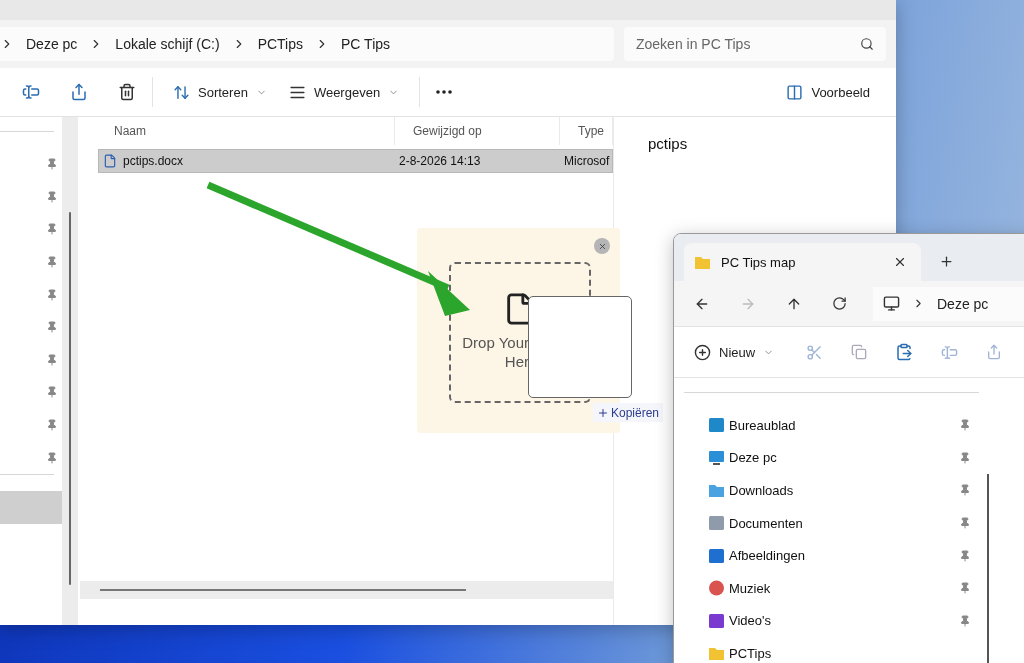 The image size is (1024, 663). What do you see at coordinates (826, 490) in the screenshot?
I see `nav-item: Downloads` at bounding box center [826, 490].